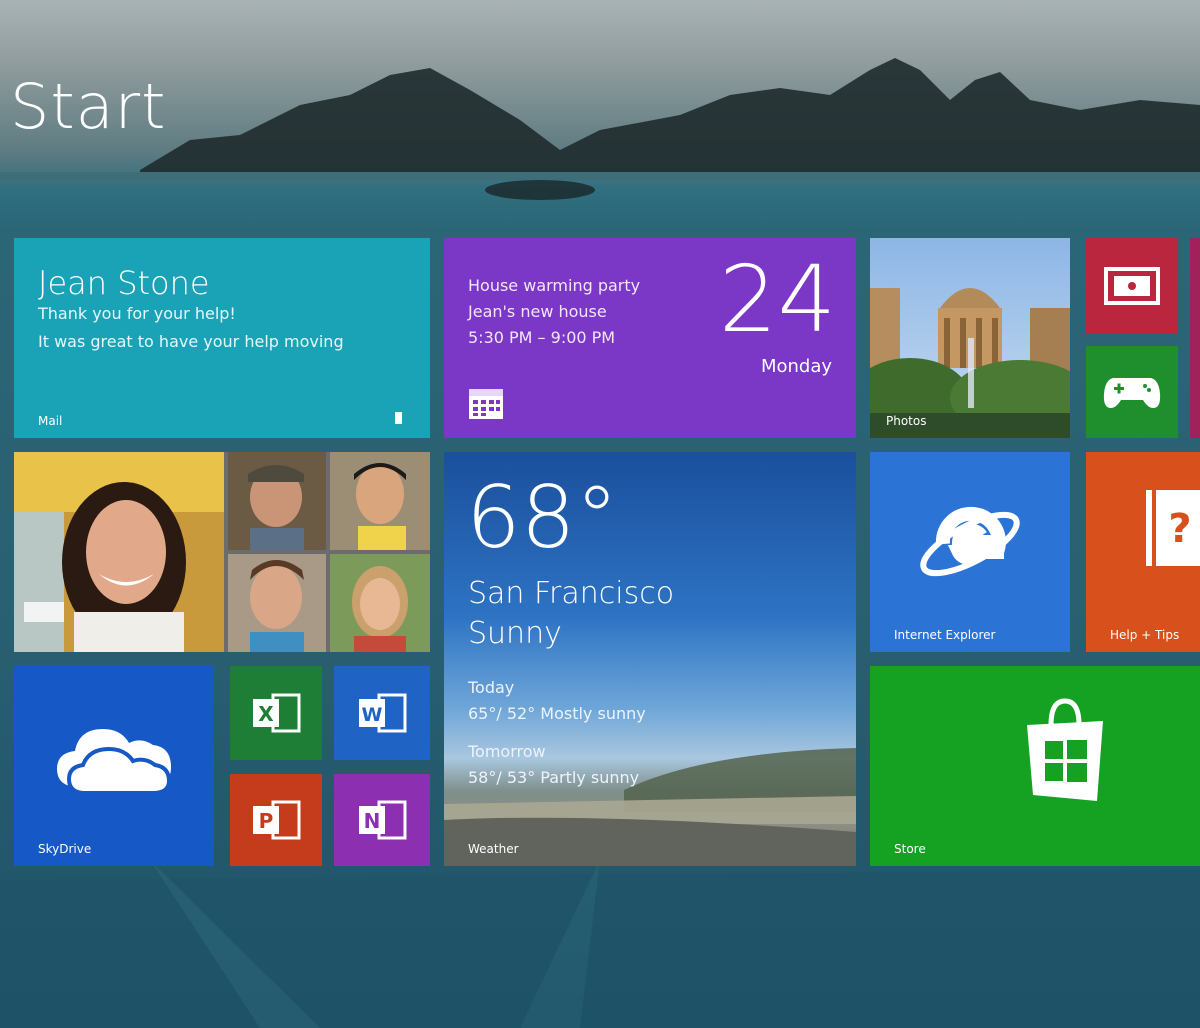 The height and width of the screenshot is (1028, 1200). Describe the element at coordinates (1145, 635) in the screenshot. I see `help-tips-label: Help + Tips` at that location.